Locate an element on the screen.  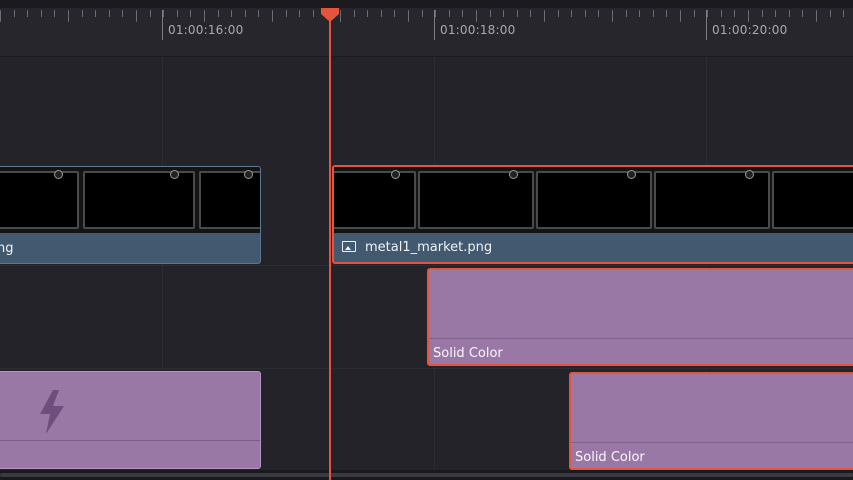
ruler-top-strip is located at coordinates (426, 4).